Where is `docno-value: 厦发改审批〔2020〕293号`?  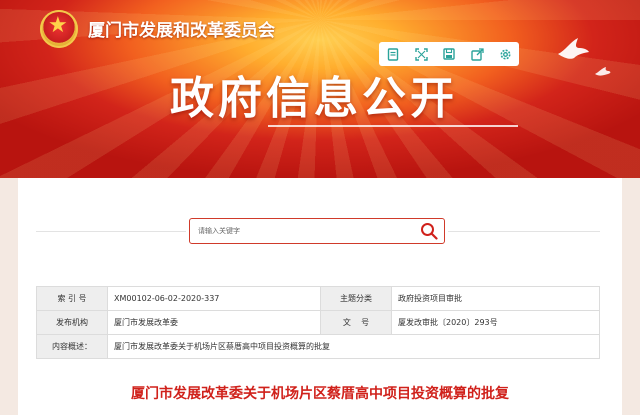 docno-value: 厦发改审批〔2020〕293号 is located at coordinates (495, 322).